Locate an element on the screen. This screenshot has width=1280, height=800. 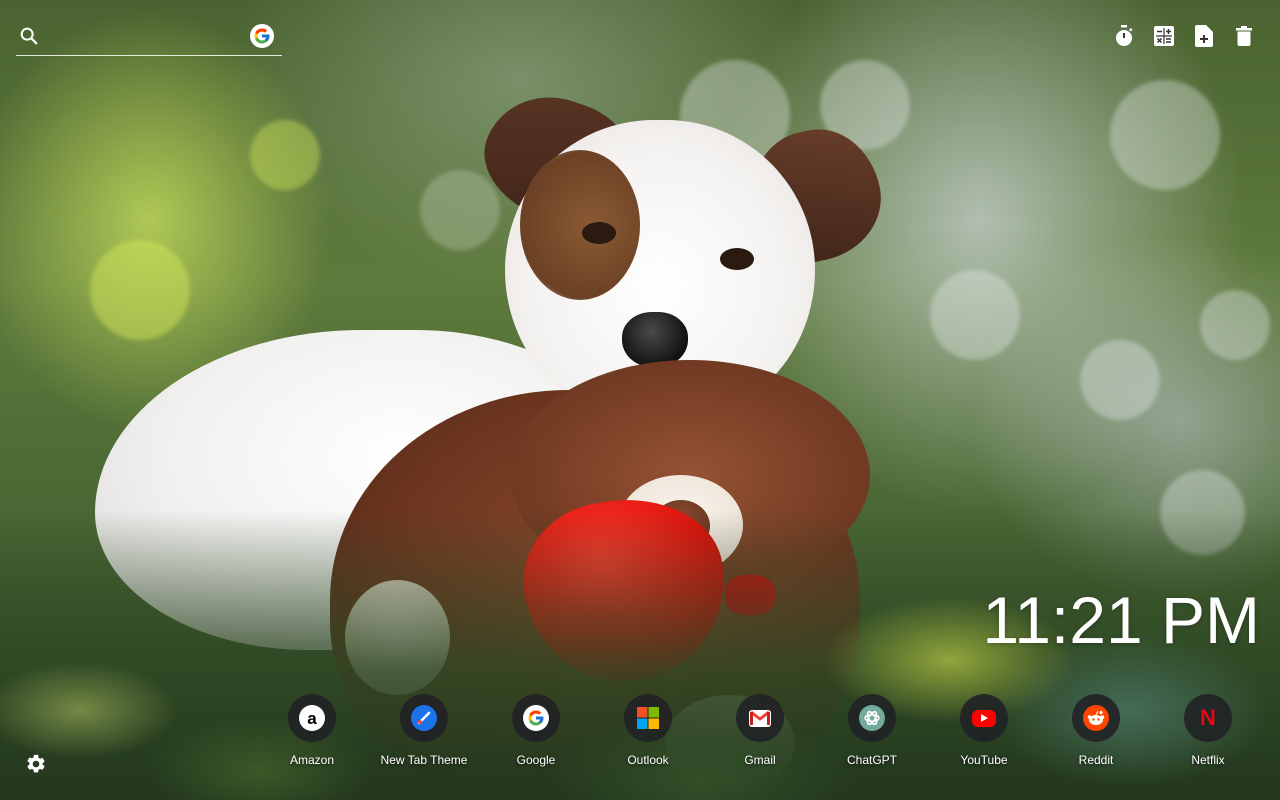
clock-display: 11:21 PM is located at coordinates (1121, 620).